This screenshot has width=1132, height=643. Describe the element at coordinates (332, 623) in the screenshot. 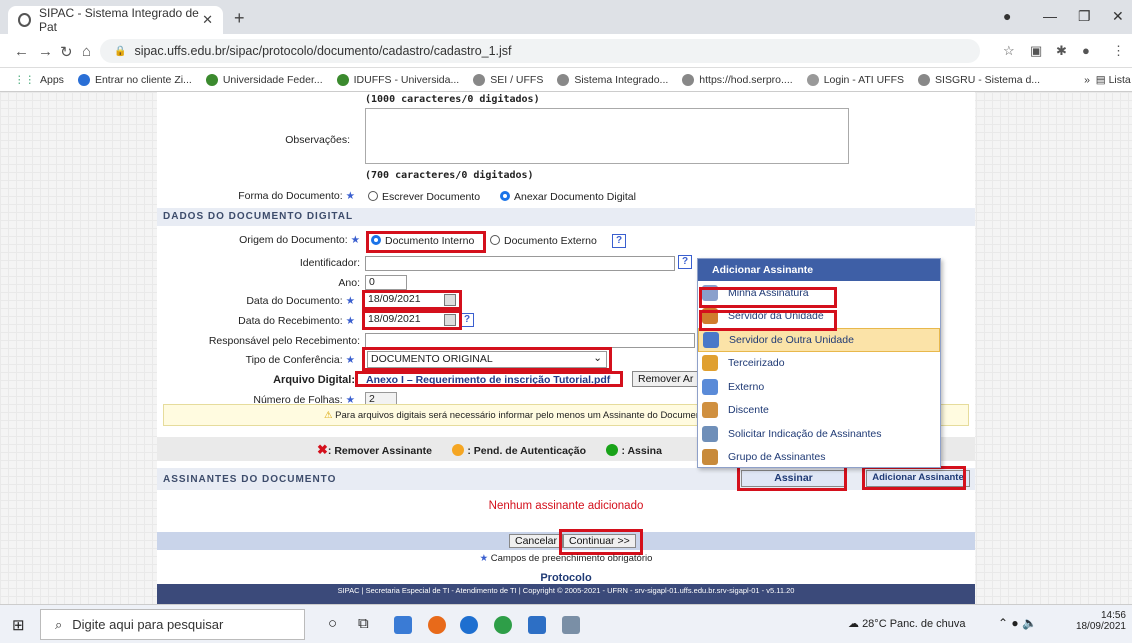

I see `cortana-icon: ○` at that location.